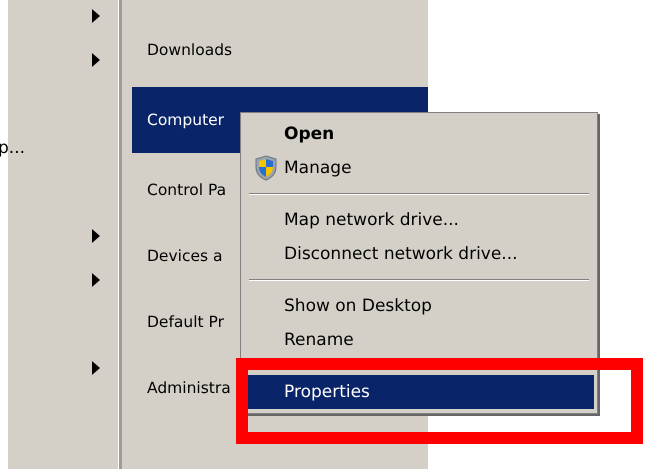  I want to click on start-menu-item: Downloads, so click(280, 50).